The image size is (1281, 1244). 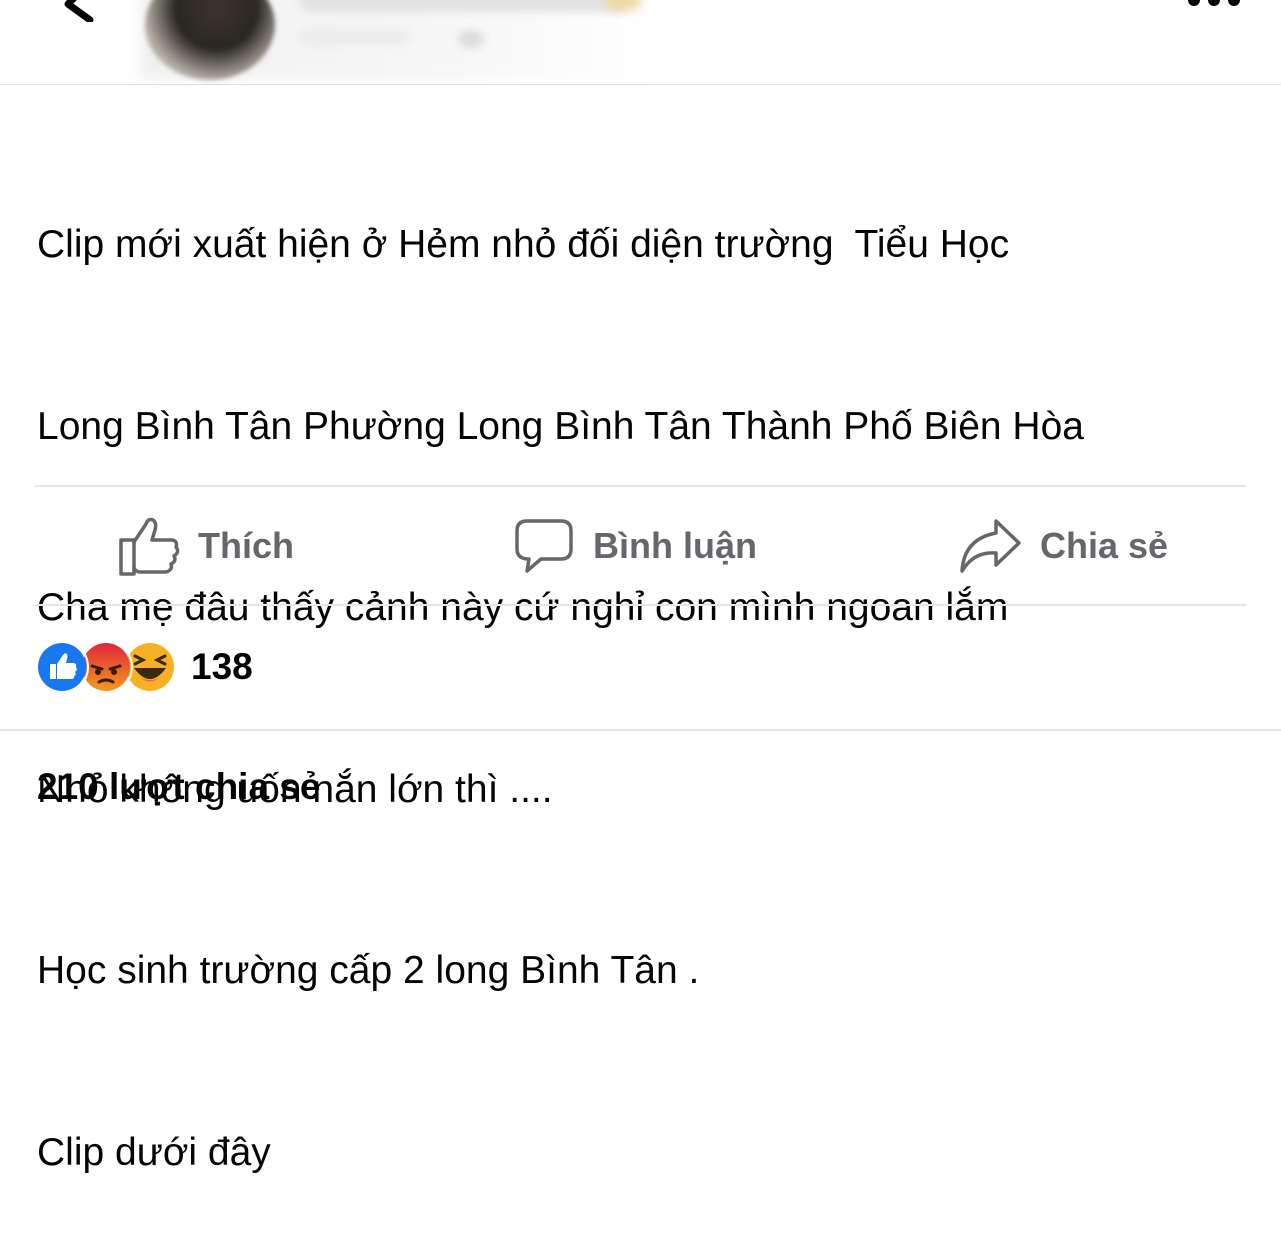 I want to click on cropped-header-glyphs, so click(x=870, y=3).